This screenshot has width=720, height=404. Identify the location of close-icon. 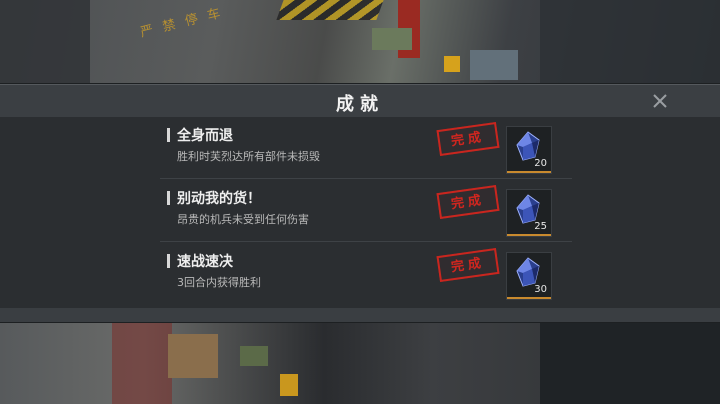
(660, 101).